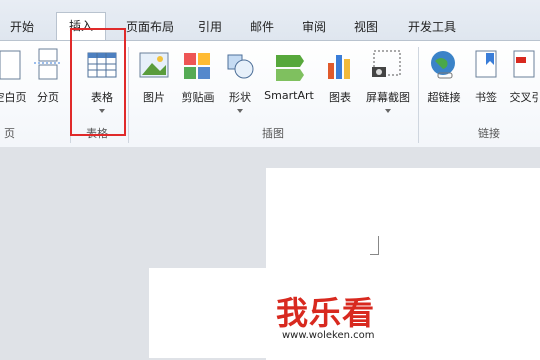 The height and width of the screenshot is (360, 540). I want to click on tab-home: 开始, so click(22, 27).